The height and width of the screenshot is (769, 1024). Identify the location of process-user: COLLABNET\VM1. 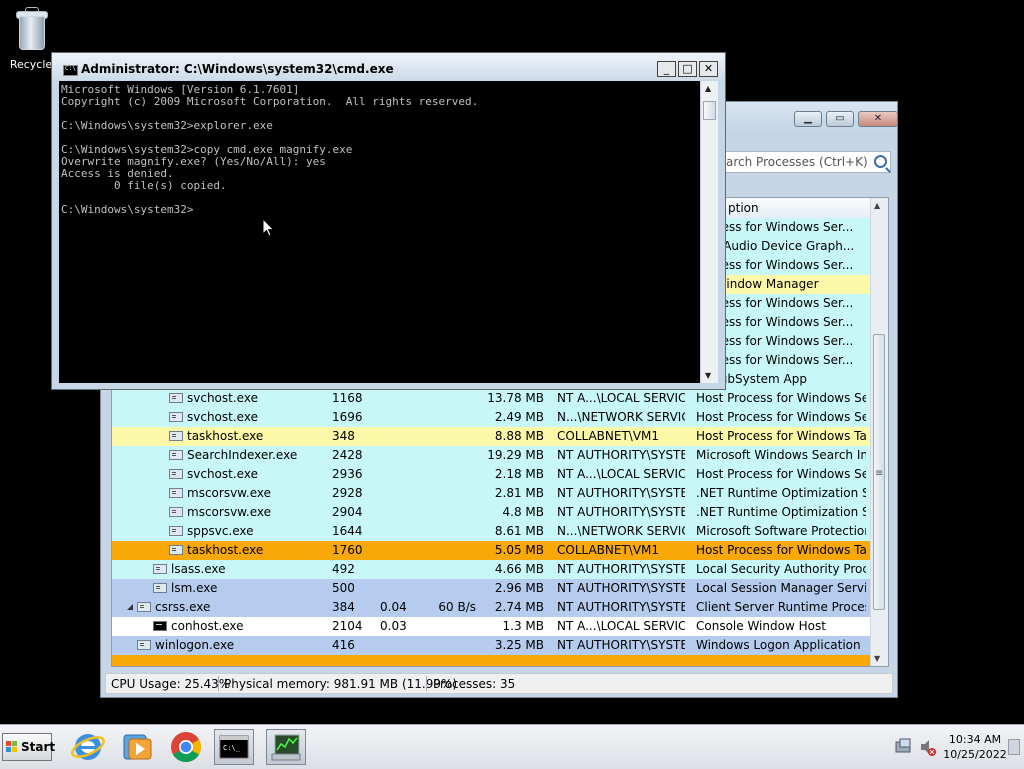
(608, 550).